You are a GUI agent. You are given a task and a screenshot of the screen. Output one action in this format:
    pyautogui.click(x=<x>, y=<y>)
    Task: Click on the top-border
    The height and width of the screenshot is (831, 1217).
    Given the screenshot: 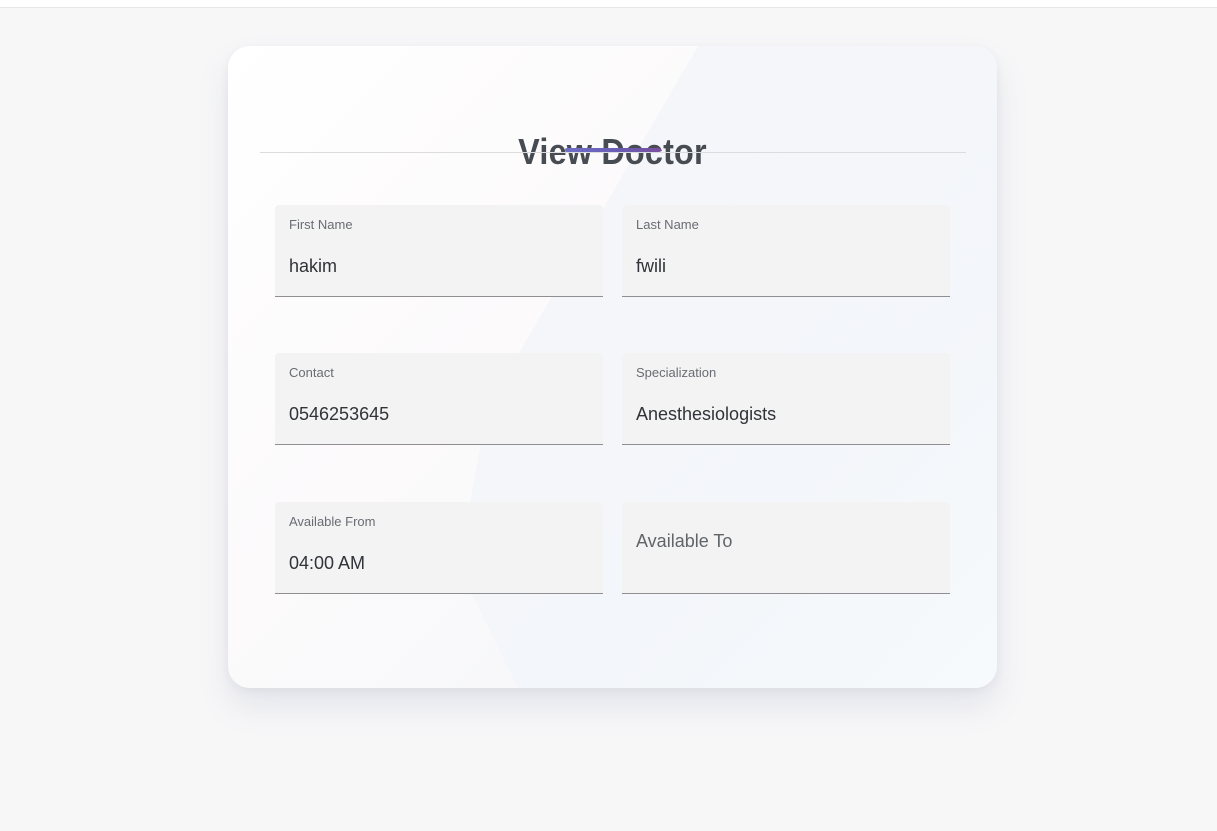 What is the action you would take?
    pyautogui.click(x=608, y=4)
    